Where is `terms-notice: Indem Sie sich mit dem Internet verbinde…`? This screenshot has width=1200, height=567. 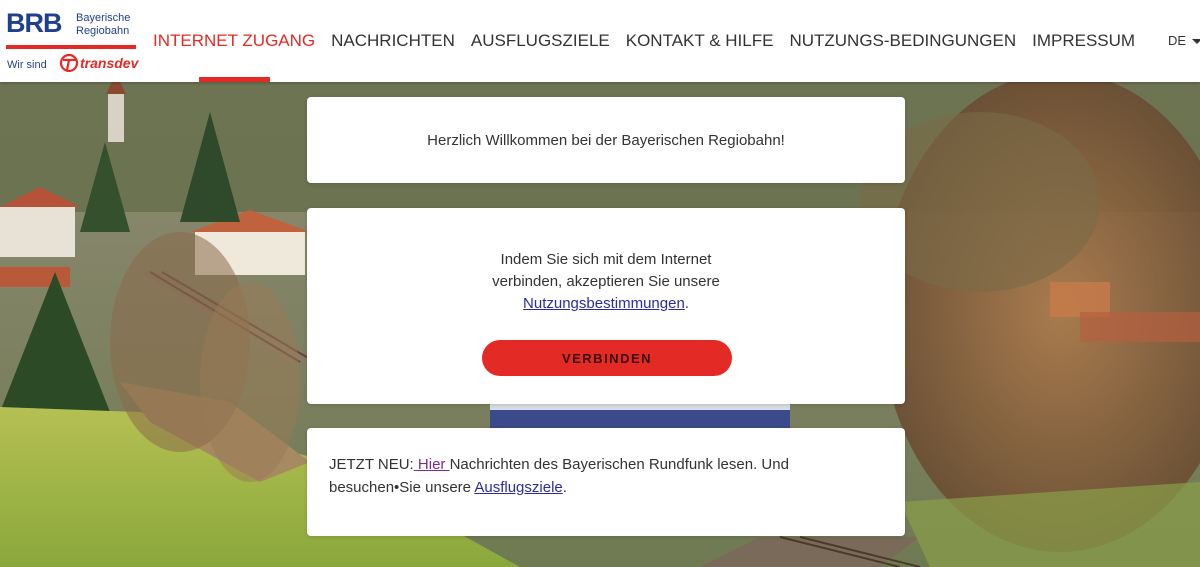
terms-notice: Indem Sie sich mit dem Internet verbinde… is located at coordinates (606, 282).